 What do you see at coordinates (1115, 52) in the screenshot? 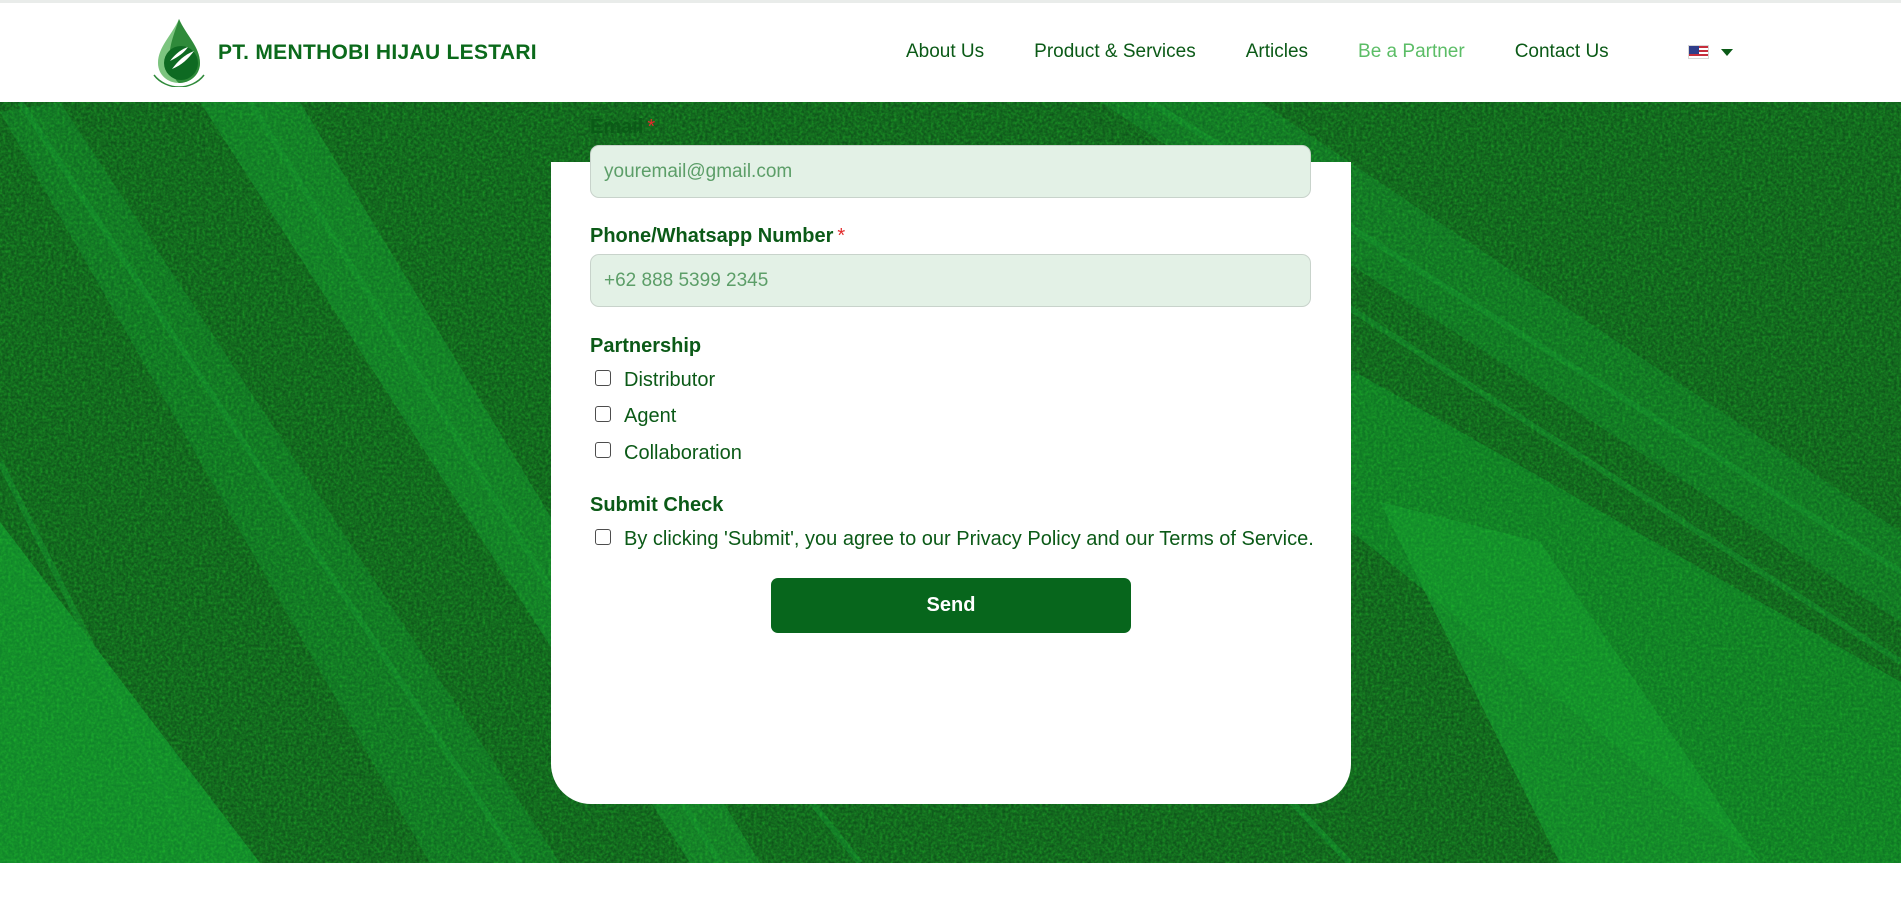
I see `nav-product-services: Product & Services` at bounding box center [1115, 52].